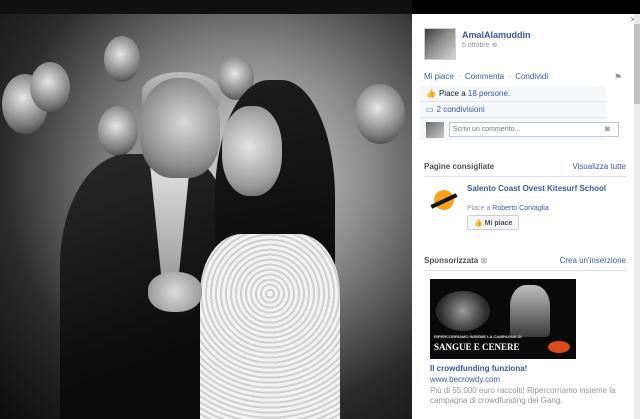 The image size is (640, 419). I want to click on comment-link: Commenta, so click(484, 76).